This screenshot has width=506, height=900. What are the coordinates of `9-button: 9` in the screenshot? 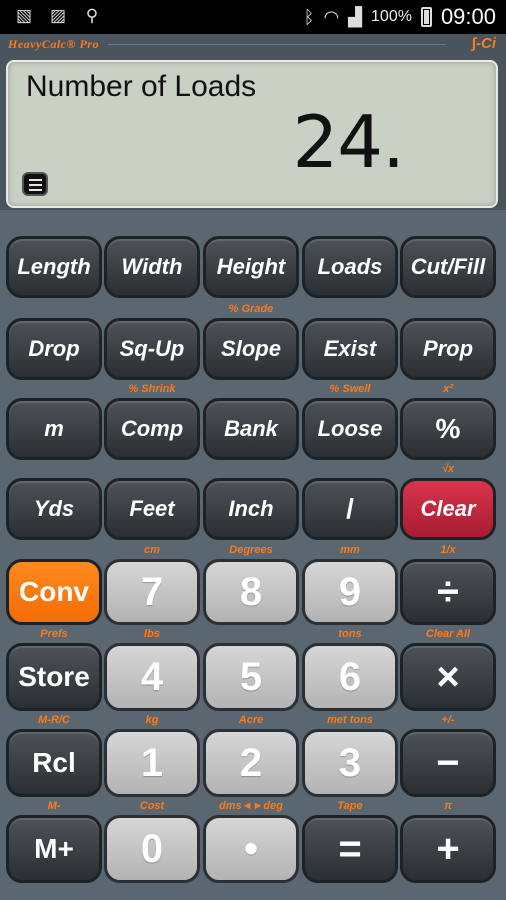 It's located at (350, 592).